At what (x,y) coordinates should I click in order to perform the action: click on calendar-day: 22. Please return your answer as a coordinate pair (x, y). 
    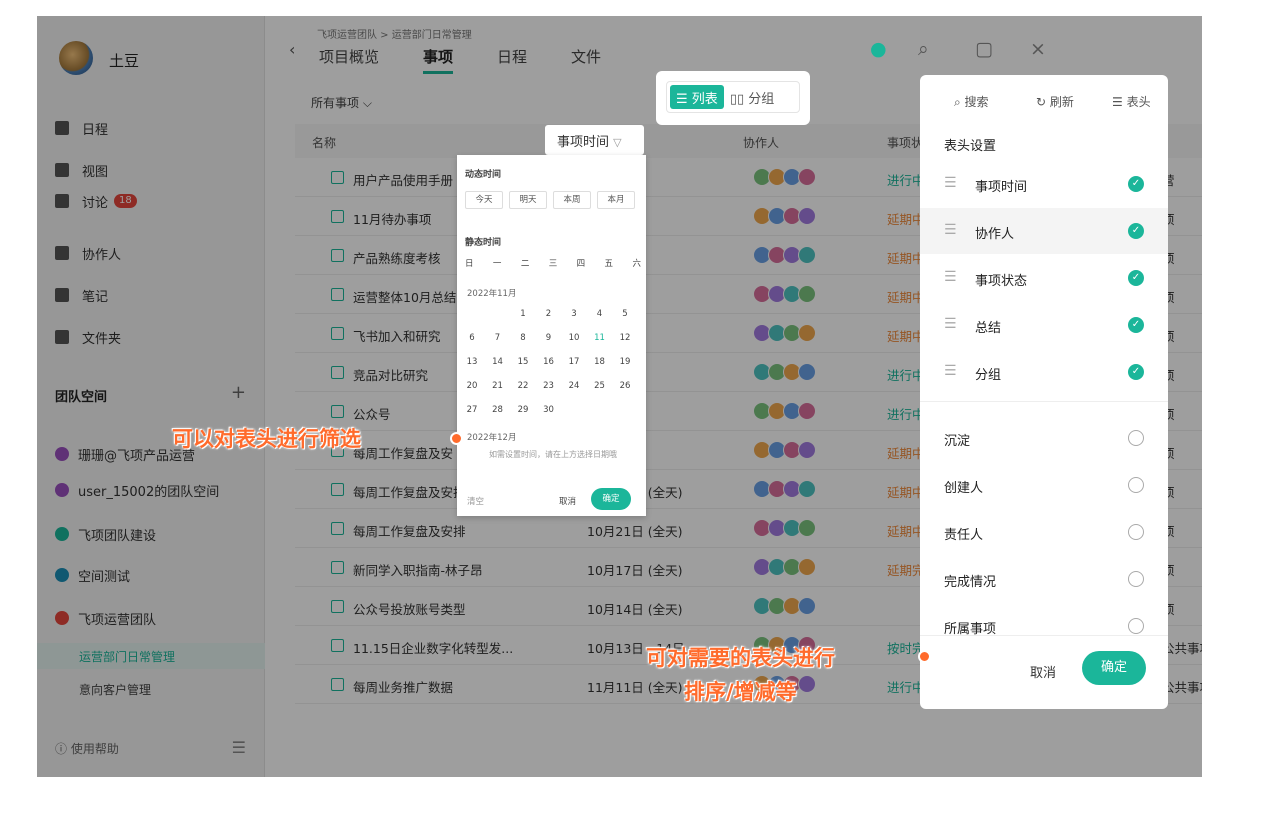
    Looking at the image, I should click on (523, 386).